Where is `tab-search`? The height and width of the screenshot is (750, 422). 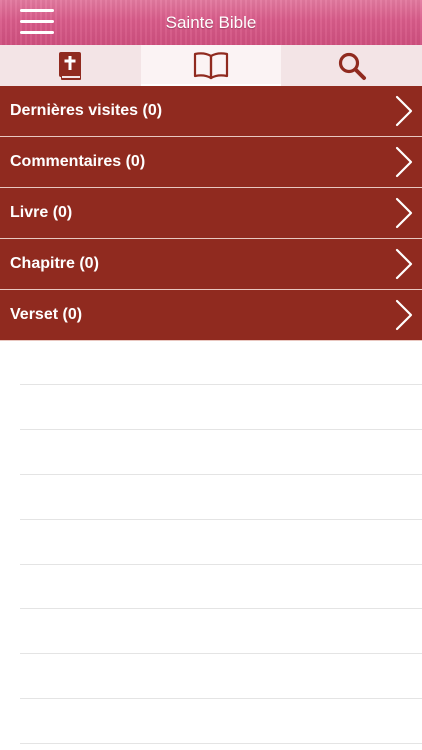 tab-search is located at coordinates (351, 65).